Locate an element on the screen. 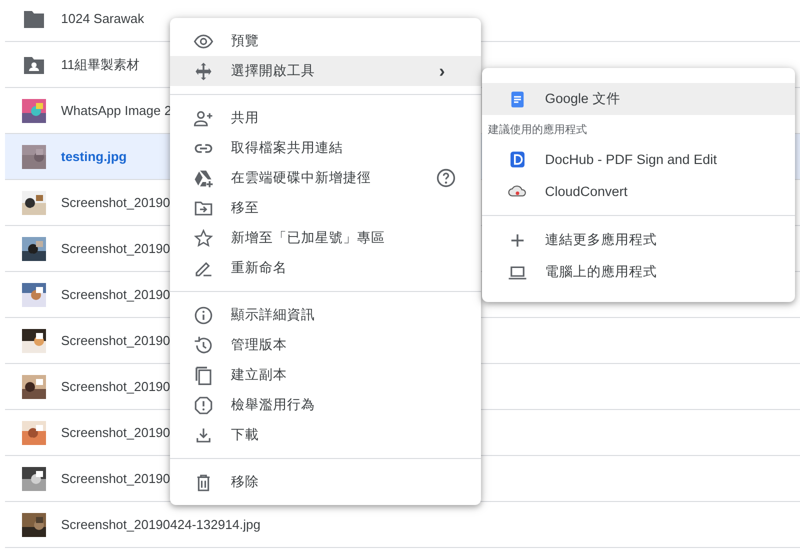 This screenshot has height=551, width=800. menu-item-label: 重新命名 is located at coordinates (259, 268).